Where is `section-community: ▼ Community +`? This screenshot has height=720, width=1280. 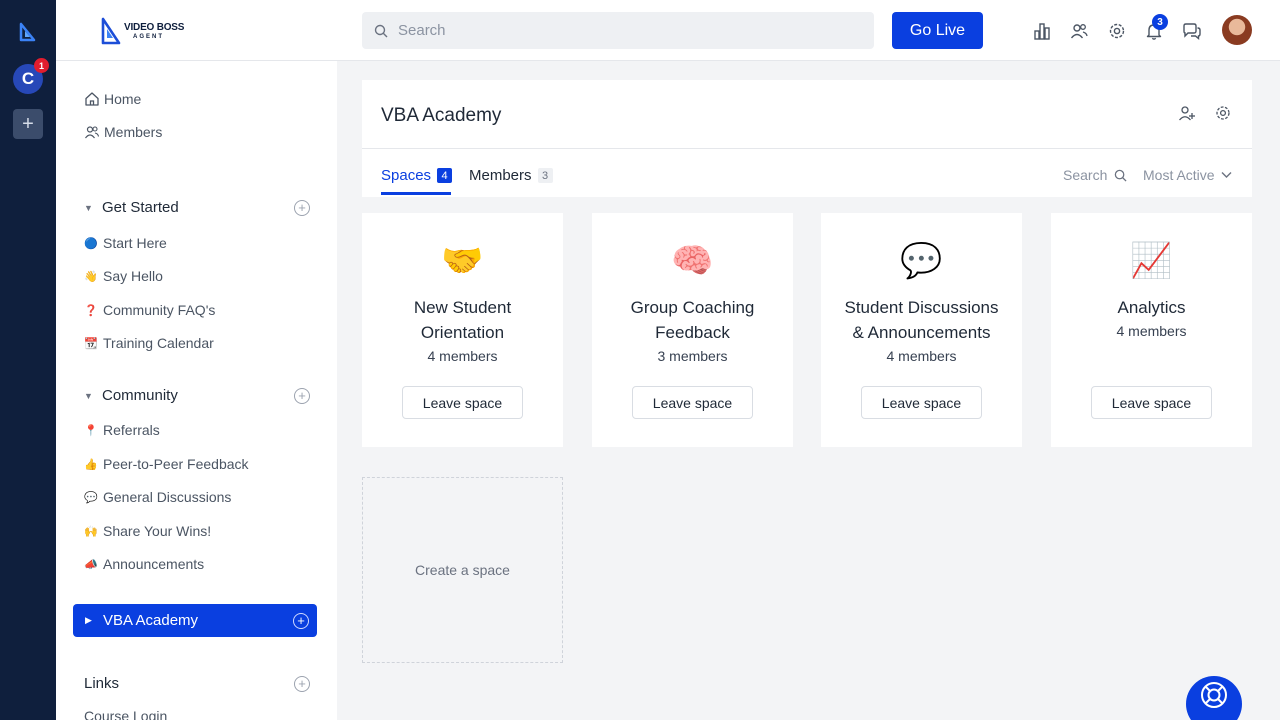
section-community: ▼ Community + is located at coordinates (197, 395).